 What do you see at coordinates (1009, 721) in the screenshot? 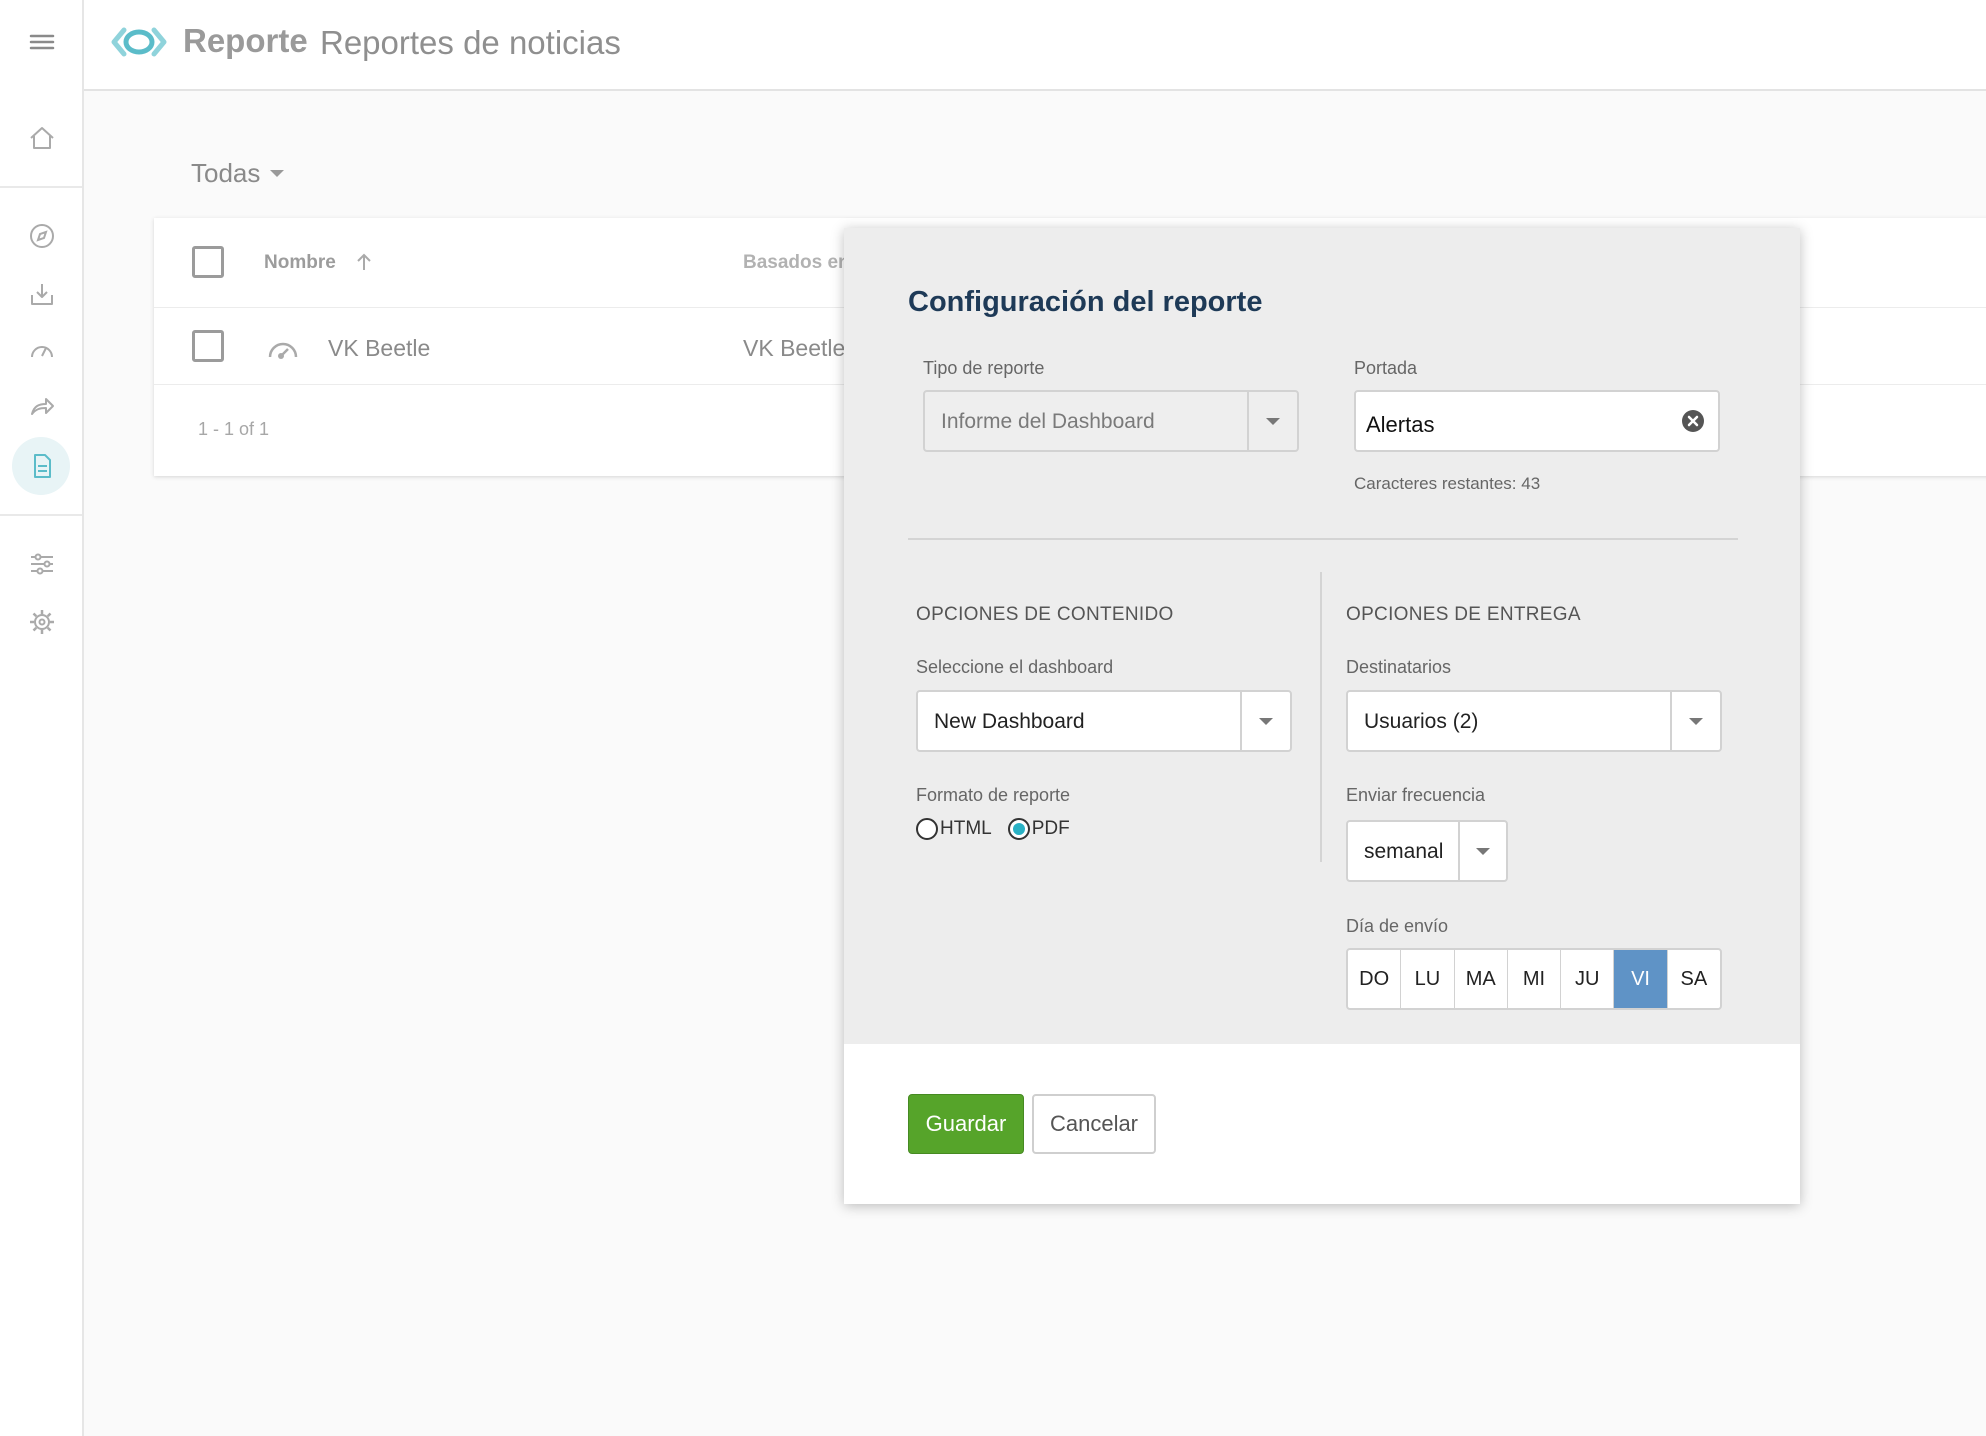
I see `dashboard-value: New Dashboard` at bounding box center [1009, 721].